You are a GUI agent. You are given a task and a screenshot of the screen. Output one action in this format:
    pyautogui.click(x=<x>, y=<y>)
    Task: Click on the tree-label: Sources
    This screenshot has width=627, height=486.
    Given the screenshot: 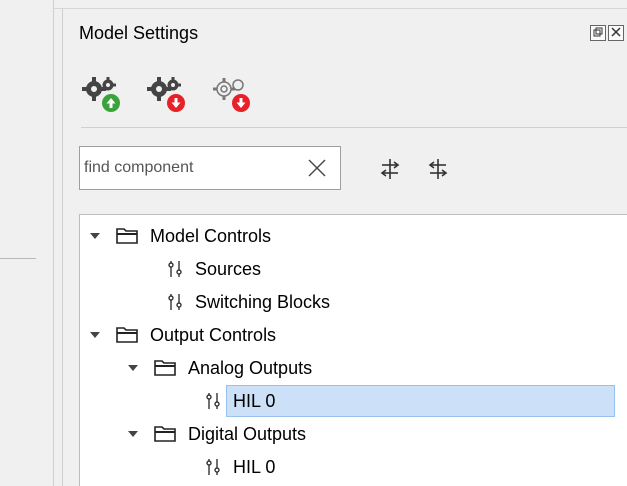 What is the action you would take?
    pyautogui.click(x=228, y=268)
    